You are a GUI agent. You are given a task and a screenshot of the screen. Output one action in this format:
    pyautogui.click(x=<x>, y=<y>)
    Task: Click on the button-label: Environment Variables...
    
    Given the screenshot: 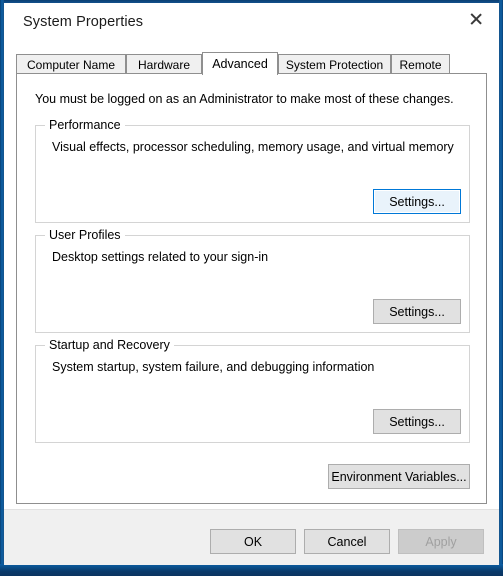 What is the action you would take?
    pyautogui.click(x=399, y=476)
    